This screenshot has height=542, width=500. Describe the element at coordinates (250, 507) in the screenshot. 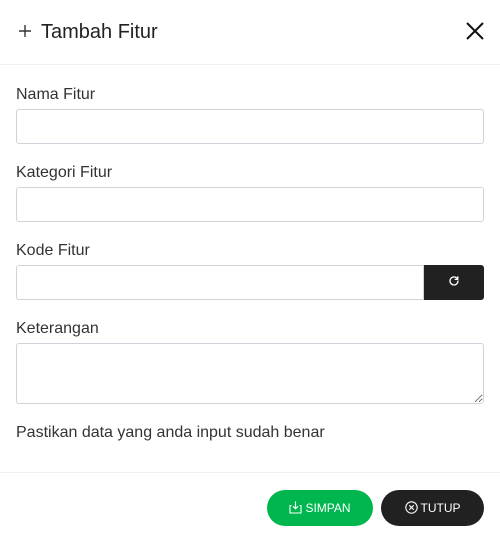

I see `modal-footer: SIMPAN TUTUP` at that location.